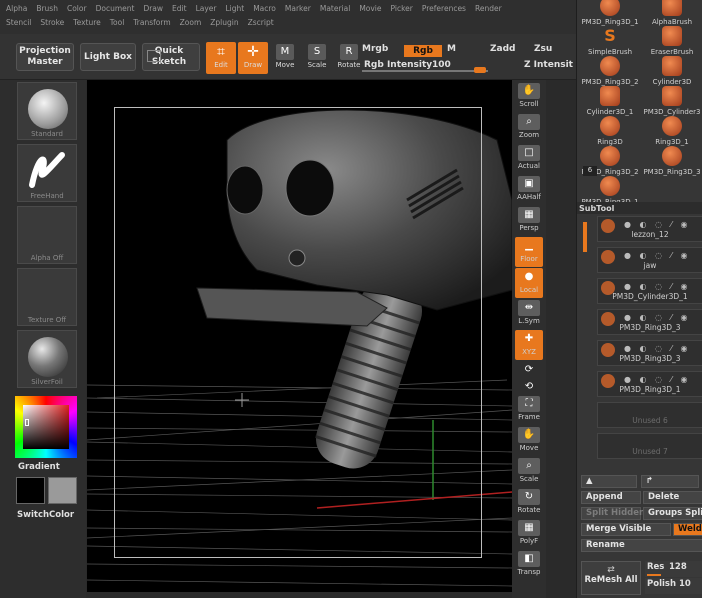  What do you see at coordinates (610, 13) in the screenshot?
I see `brush-thumb: PM3D_Ring3D_1` at bounding box center [610, 13].